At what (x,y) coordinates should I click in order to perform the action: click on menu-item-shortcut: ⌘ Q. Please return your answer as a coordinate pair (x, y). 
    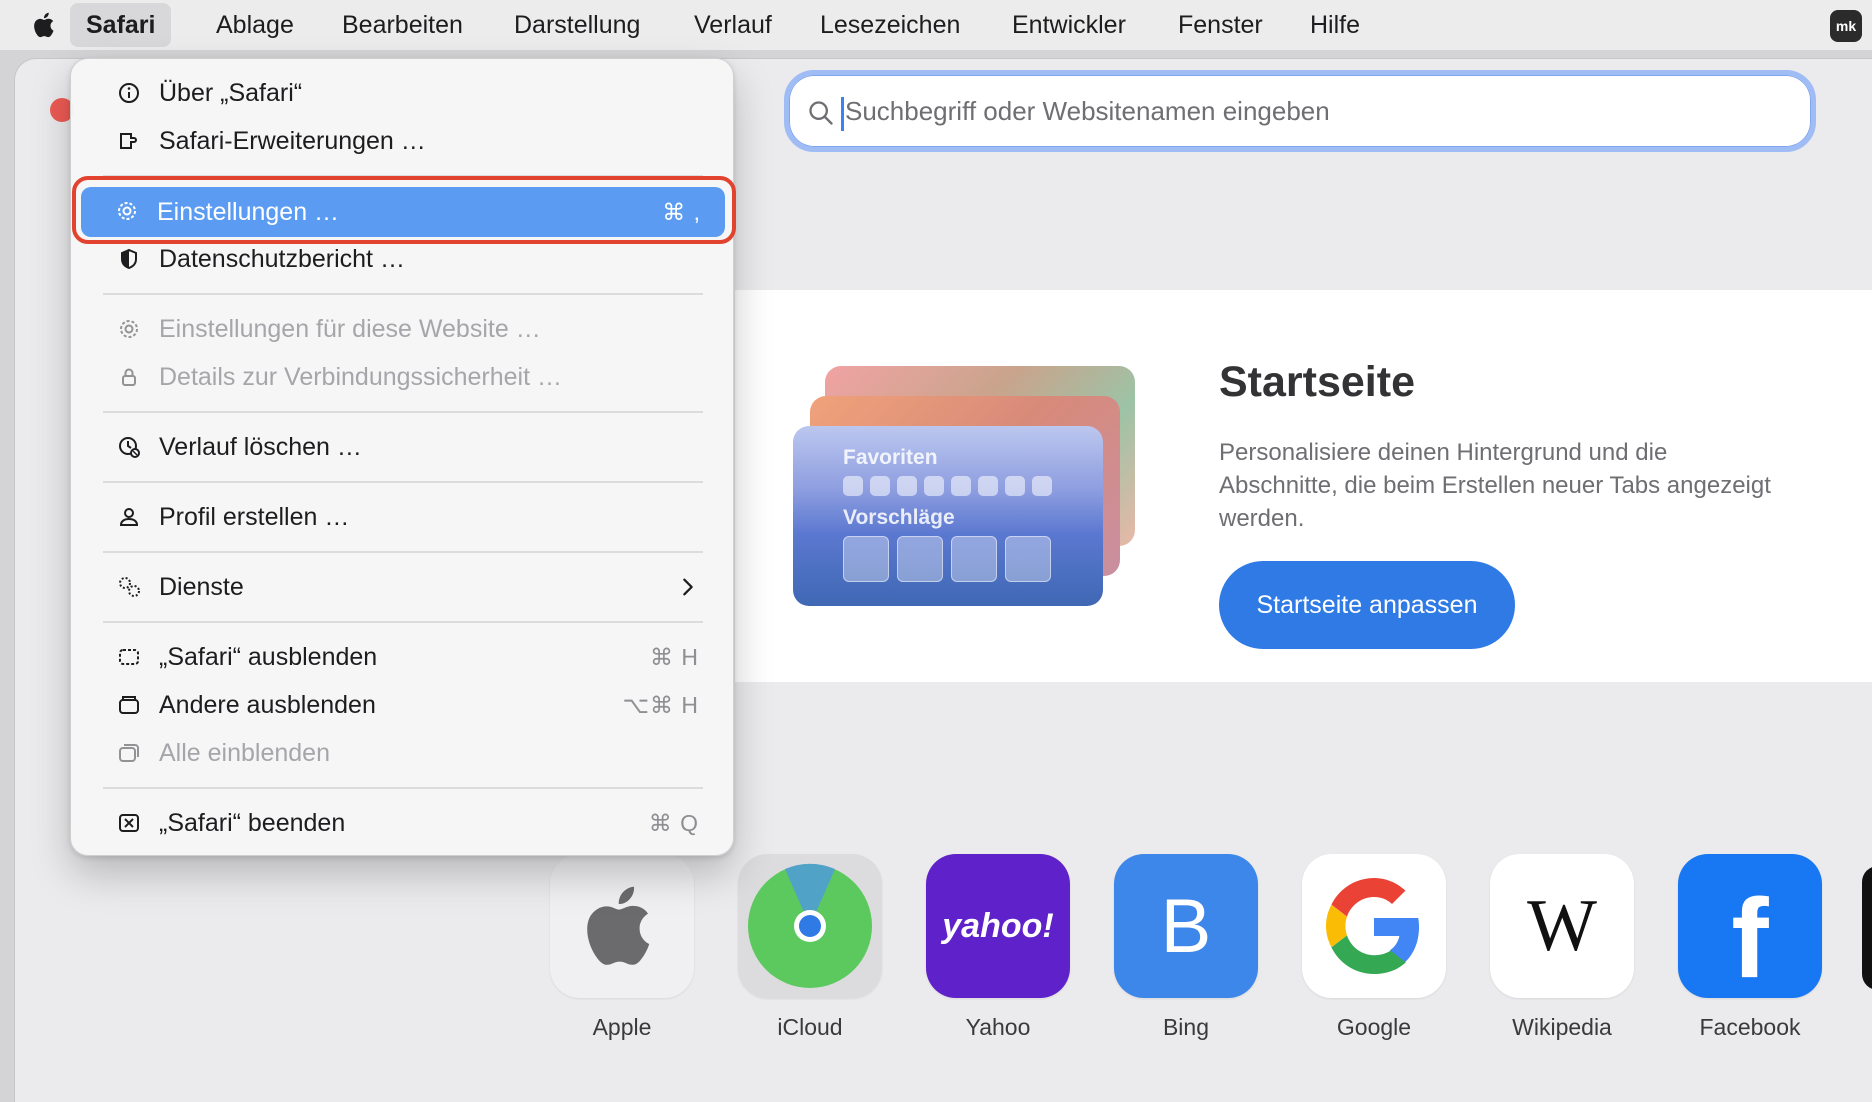
    Looking at the image, I should click on (673, 822).